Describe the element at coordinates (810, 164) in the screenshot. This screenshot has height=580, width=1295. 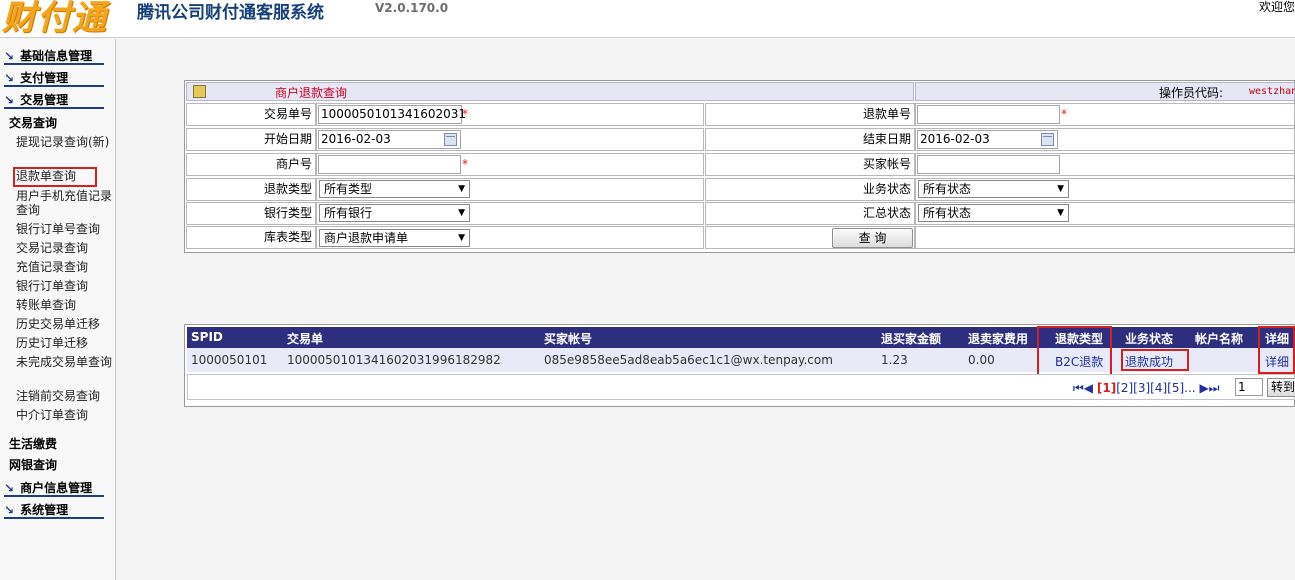
I see `buyer-account-label: 买家帐号` at that location.